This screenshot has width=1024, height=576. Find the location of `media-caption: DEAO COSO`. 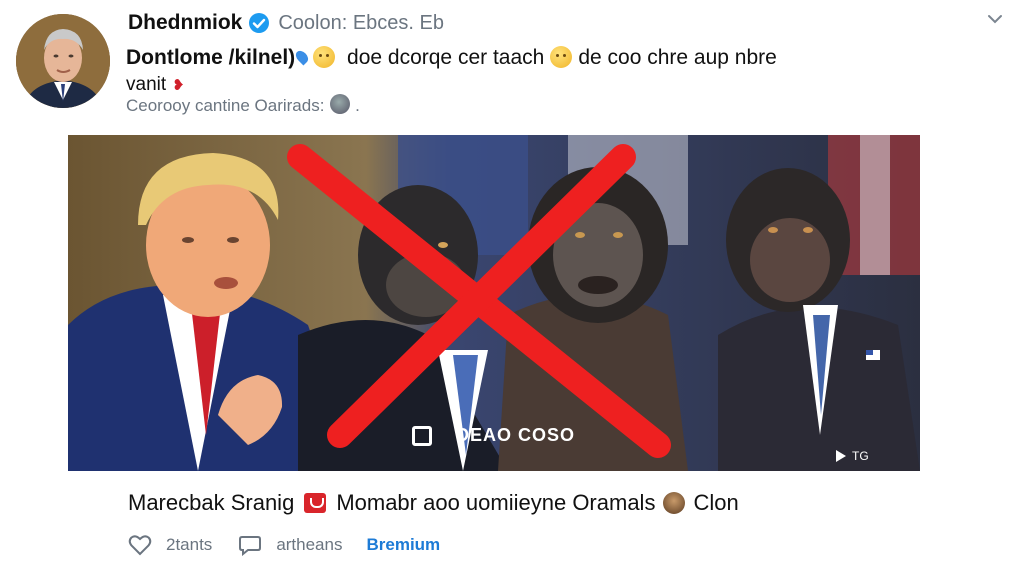

media-caption: DEAO COSO is located at coordinates (493, 435).